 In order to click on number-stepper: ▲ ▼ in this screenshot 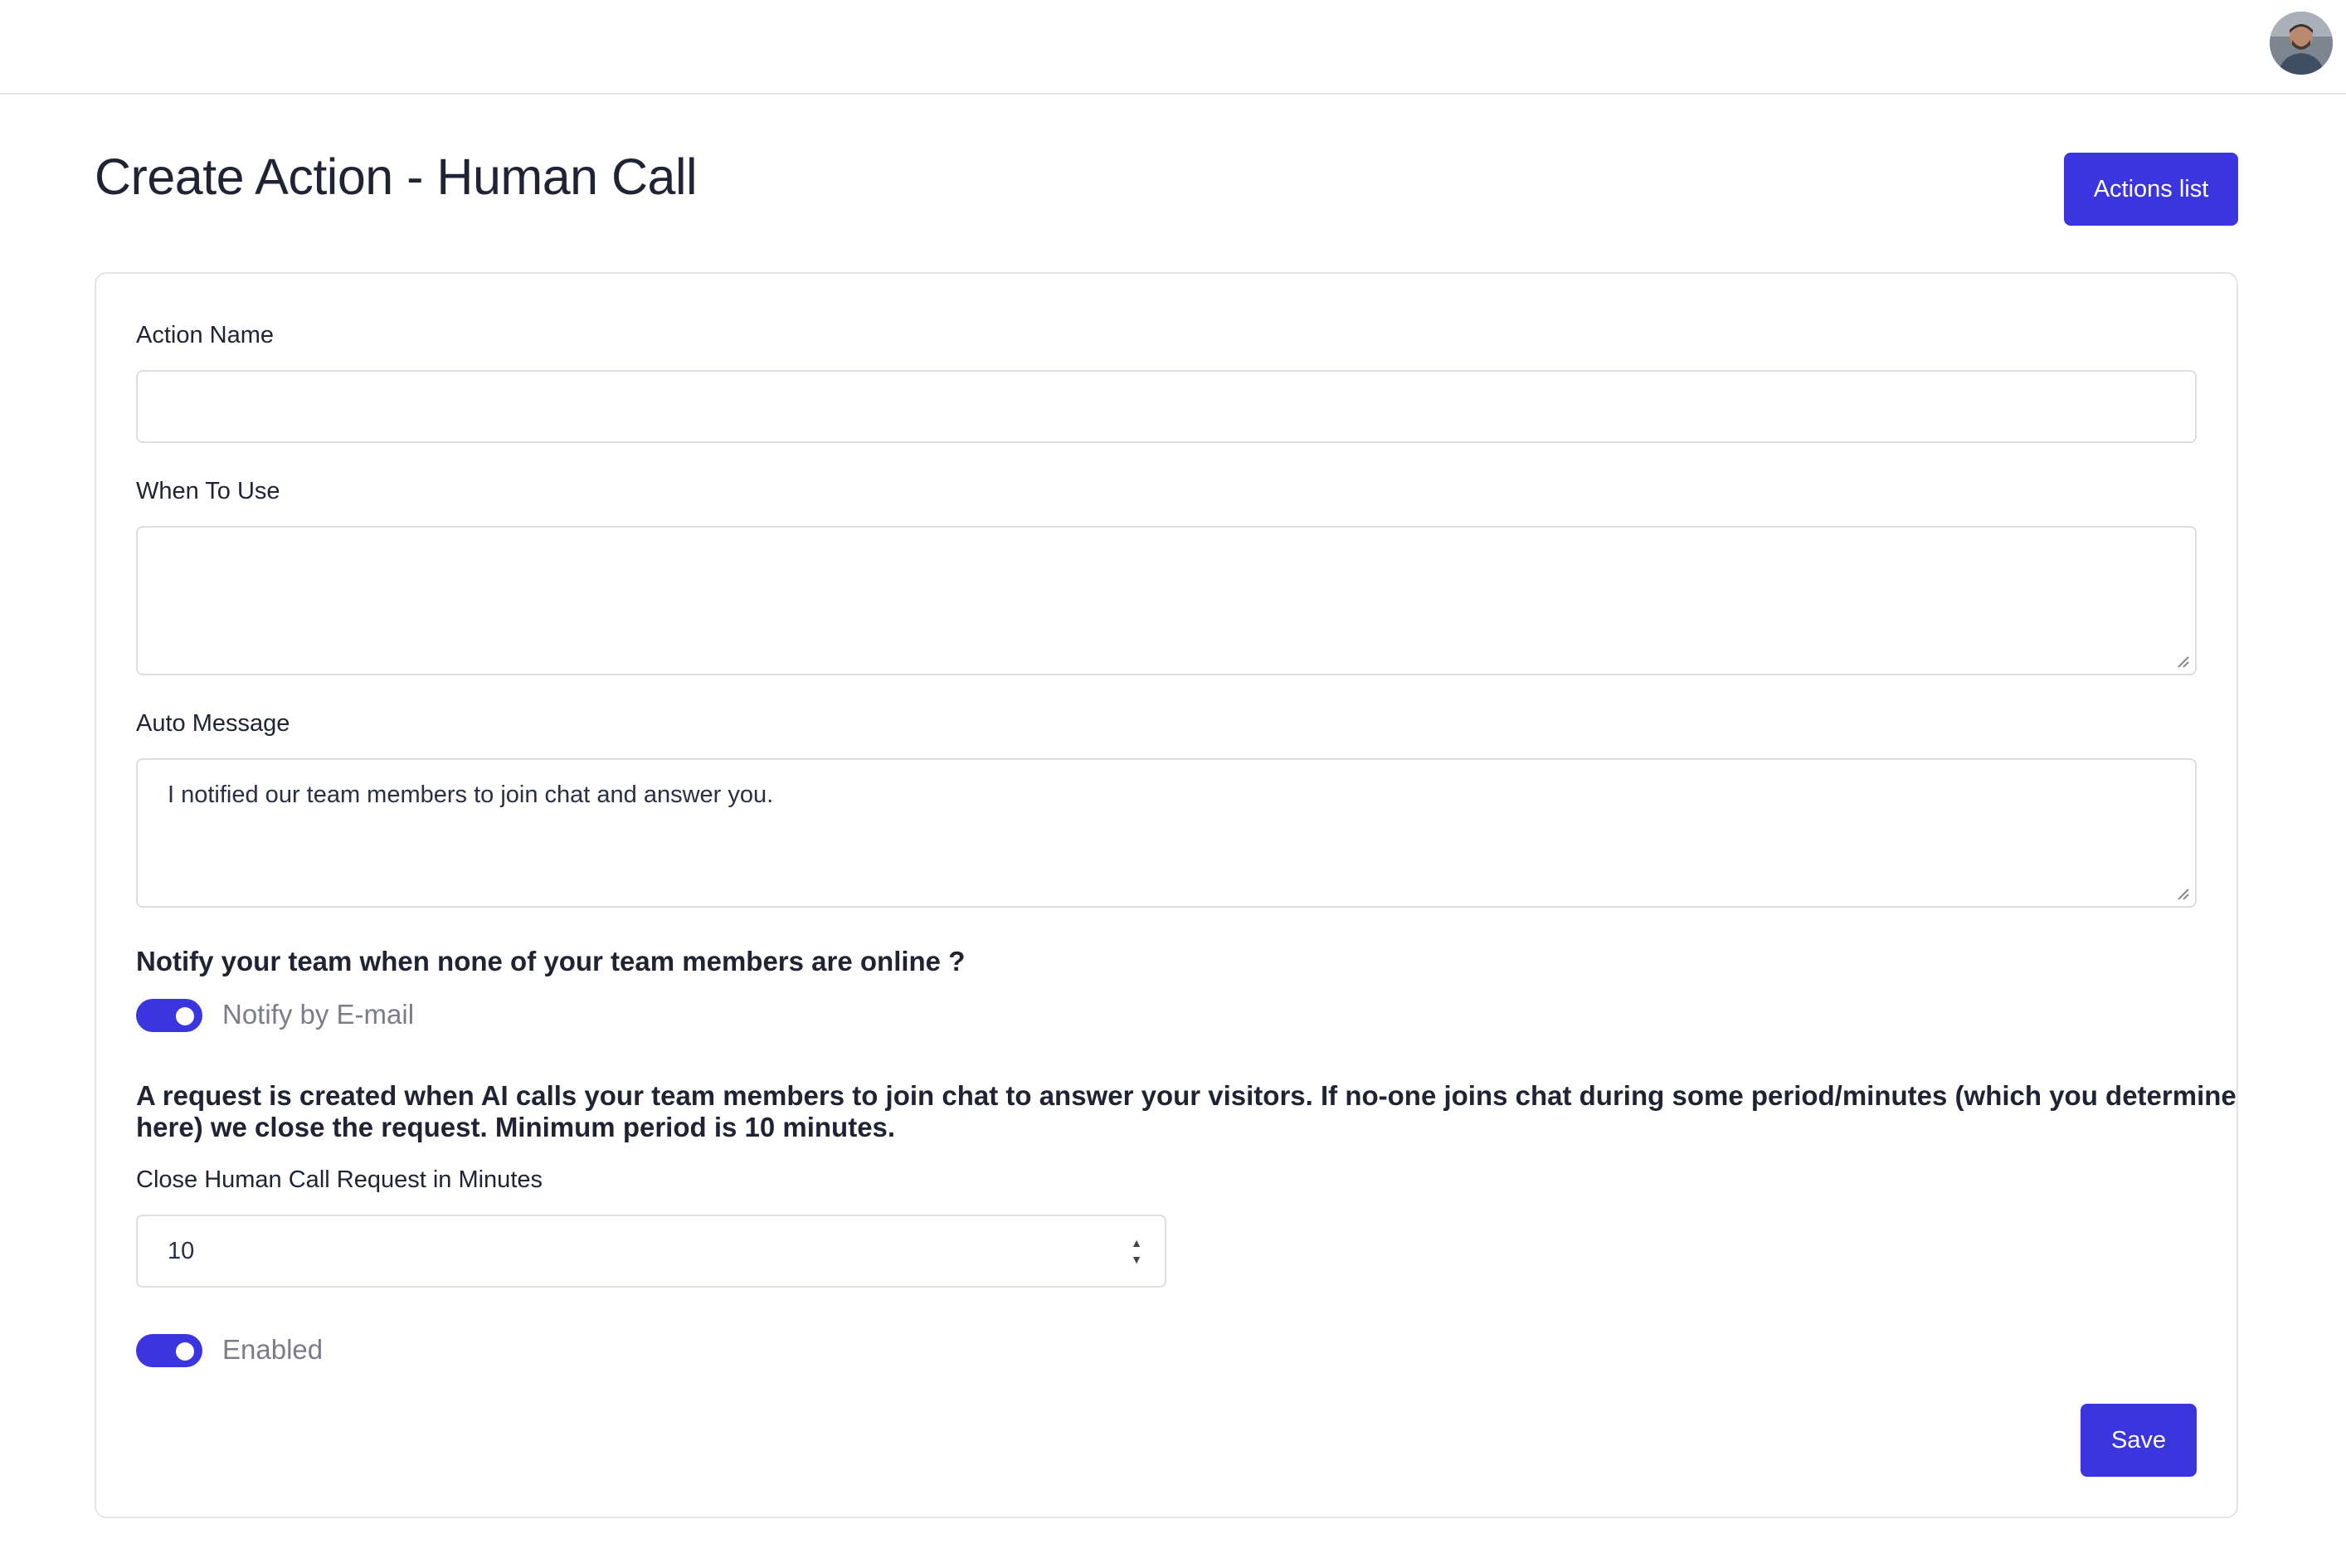, I will do `click(1136, 1251)`.